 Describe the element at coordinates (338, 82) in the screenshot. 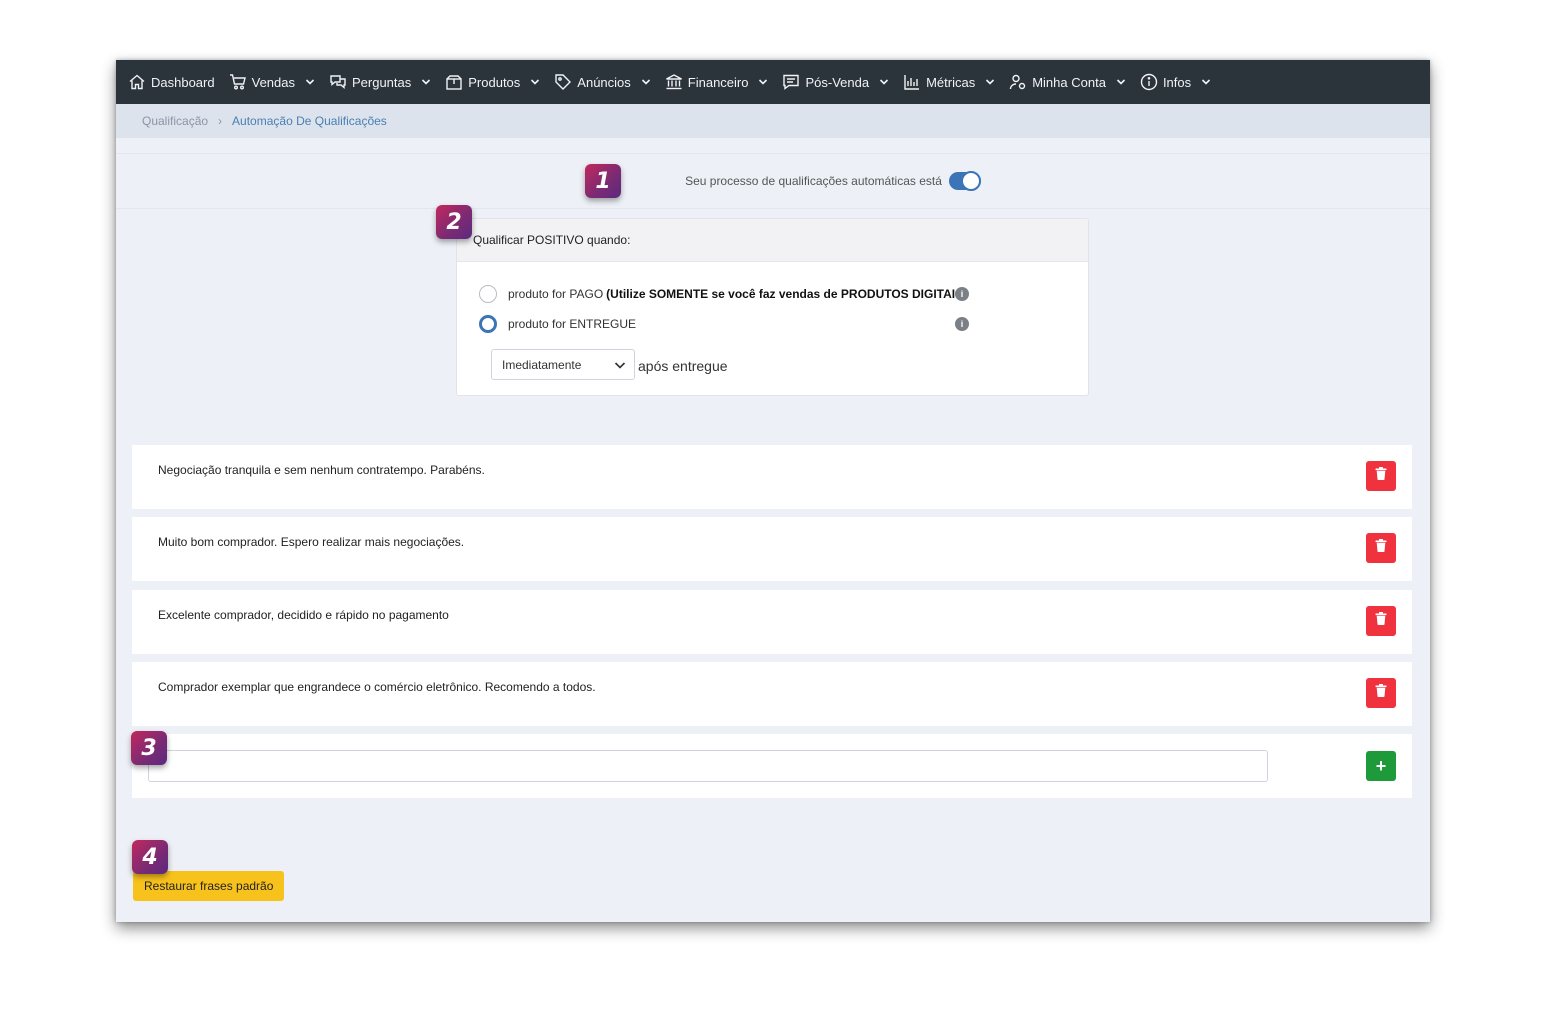

I see `chat-icon` at that location.